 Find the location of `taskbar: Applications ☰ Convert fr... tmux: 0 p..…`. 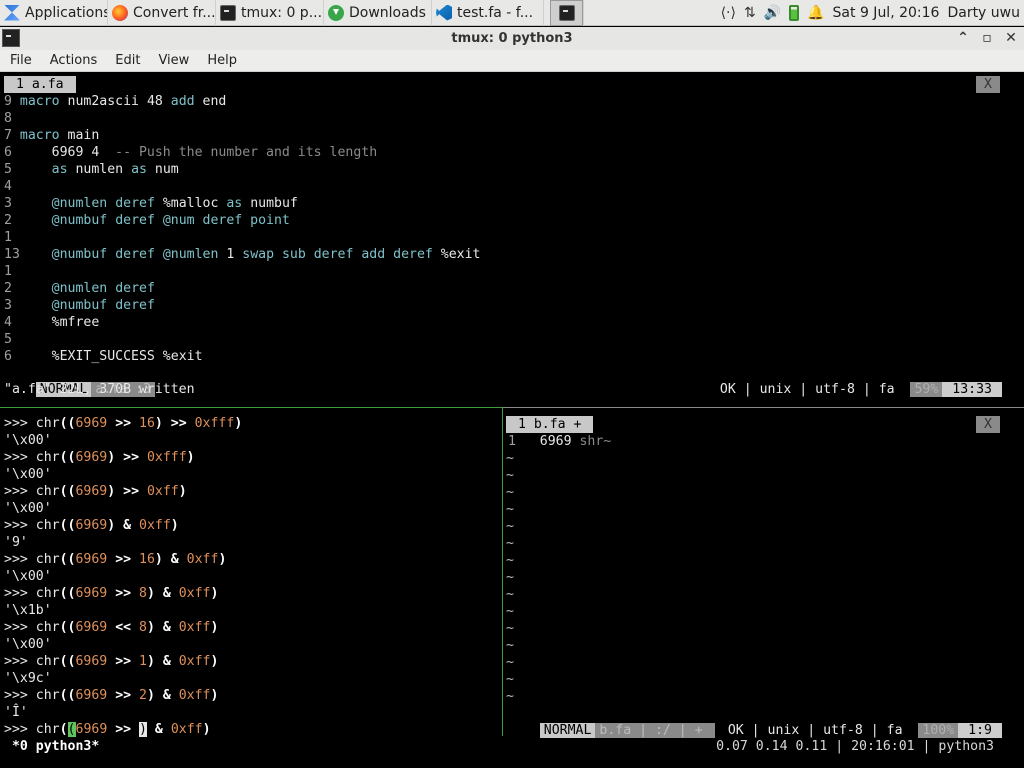

taskbar: Applications ☰ Convert fr... tmux: 0 p..… is located at coordinates (512, 13).